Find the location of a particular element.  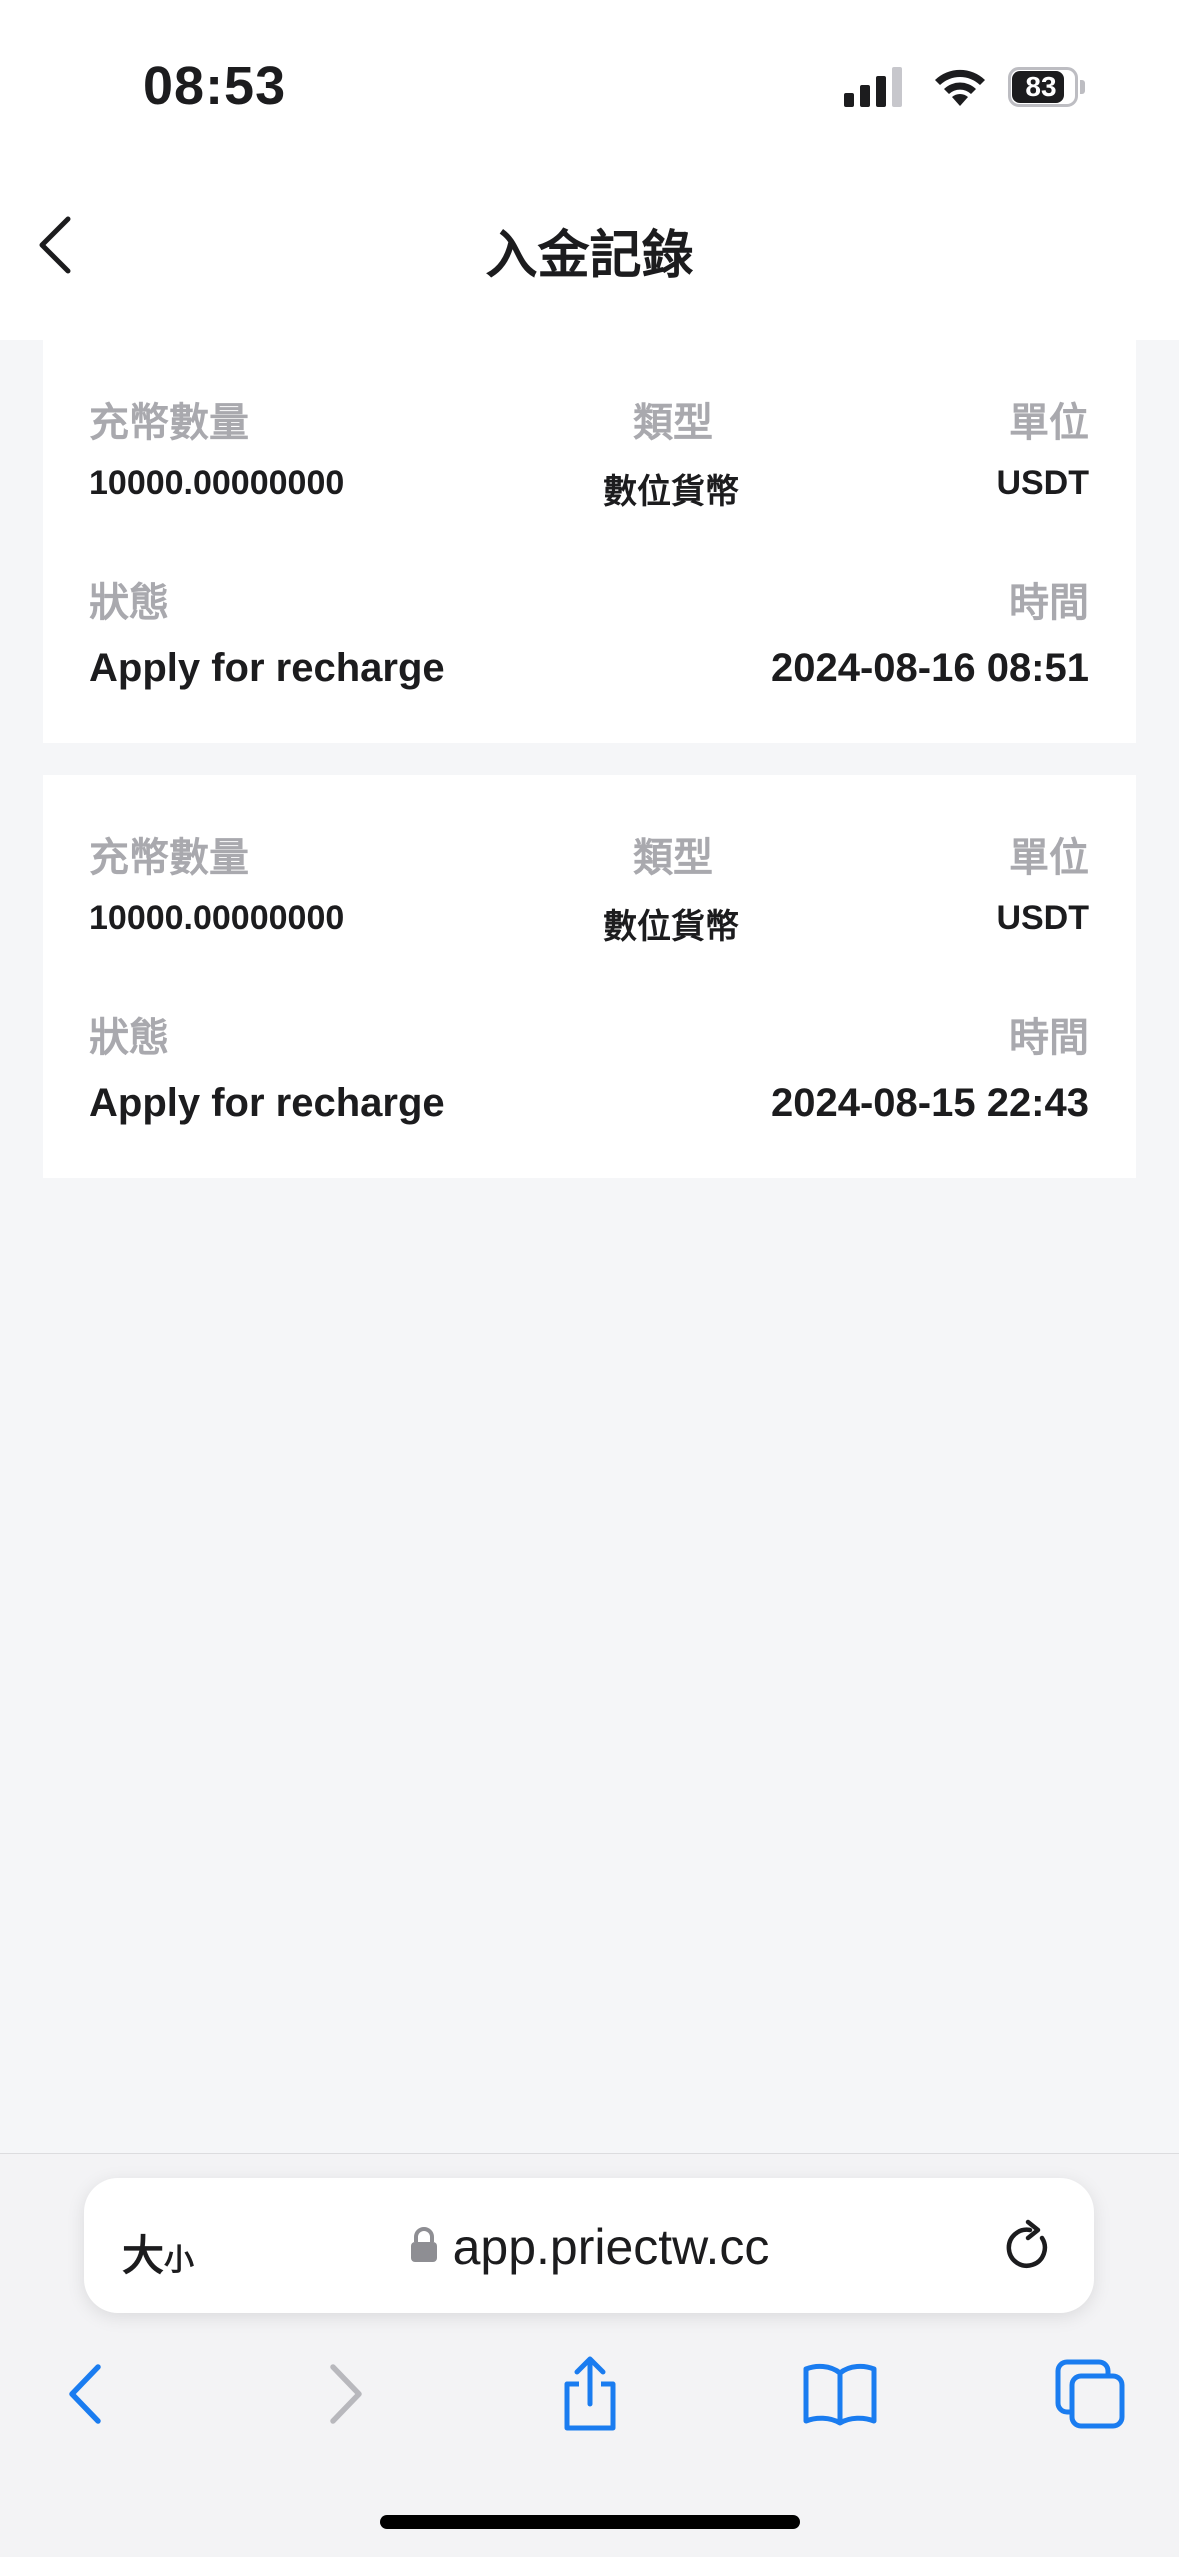

battery-level: 83 is located at coordinates (1041, 86).